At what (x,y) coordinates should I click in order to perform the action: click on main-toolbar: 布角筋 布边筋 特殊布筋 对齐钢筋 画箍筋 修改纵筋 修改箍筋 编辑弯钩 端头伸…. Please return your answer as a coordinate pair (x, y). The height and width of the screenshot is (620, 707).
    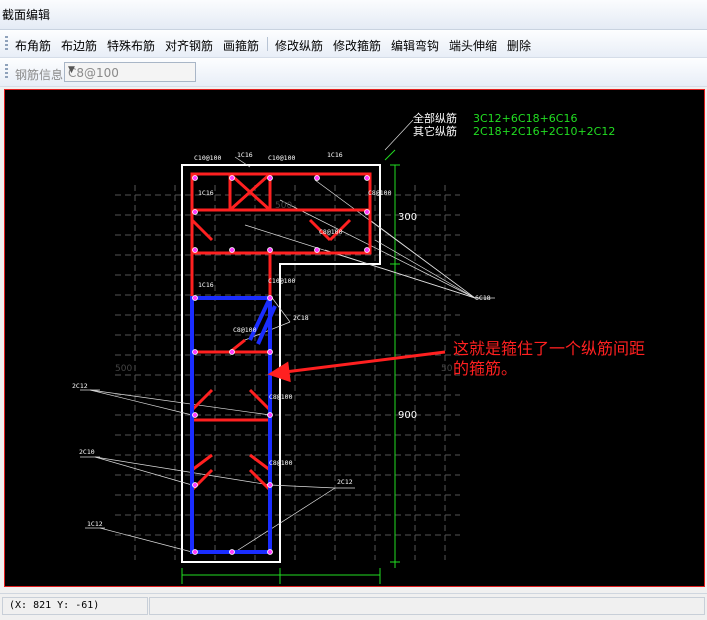
    Looking at the image, I should click on (353, 44).